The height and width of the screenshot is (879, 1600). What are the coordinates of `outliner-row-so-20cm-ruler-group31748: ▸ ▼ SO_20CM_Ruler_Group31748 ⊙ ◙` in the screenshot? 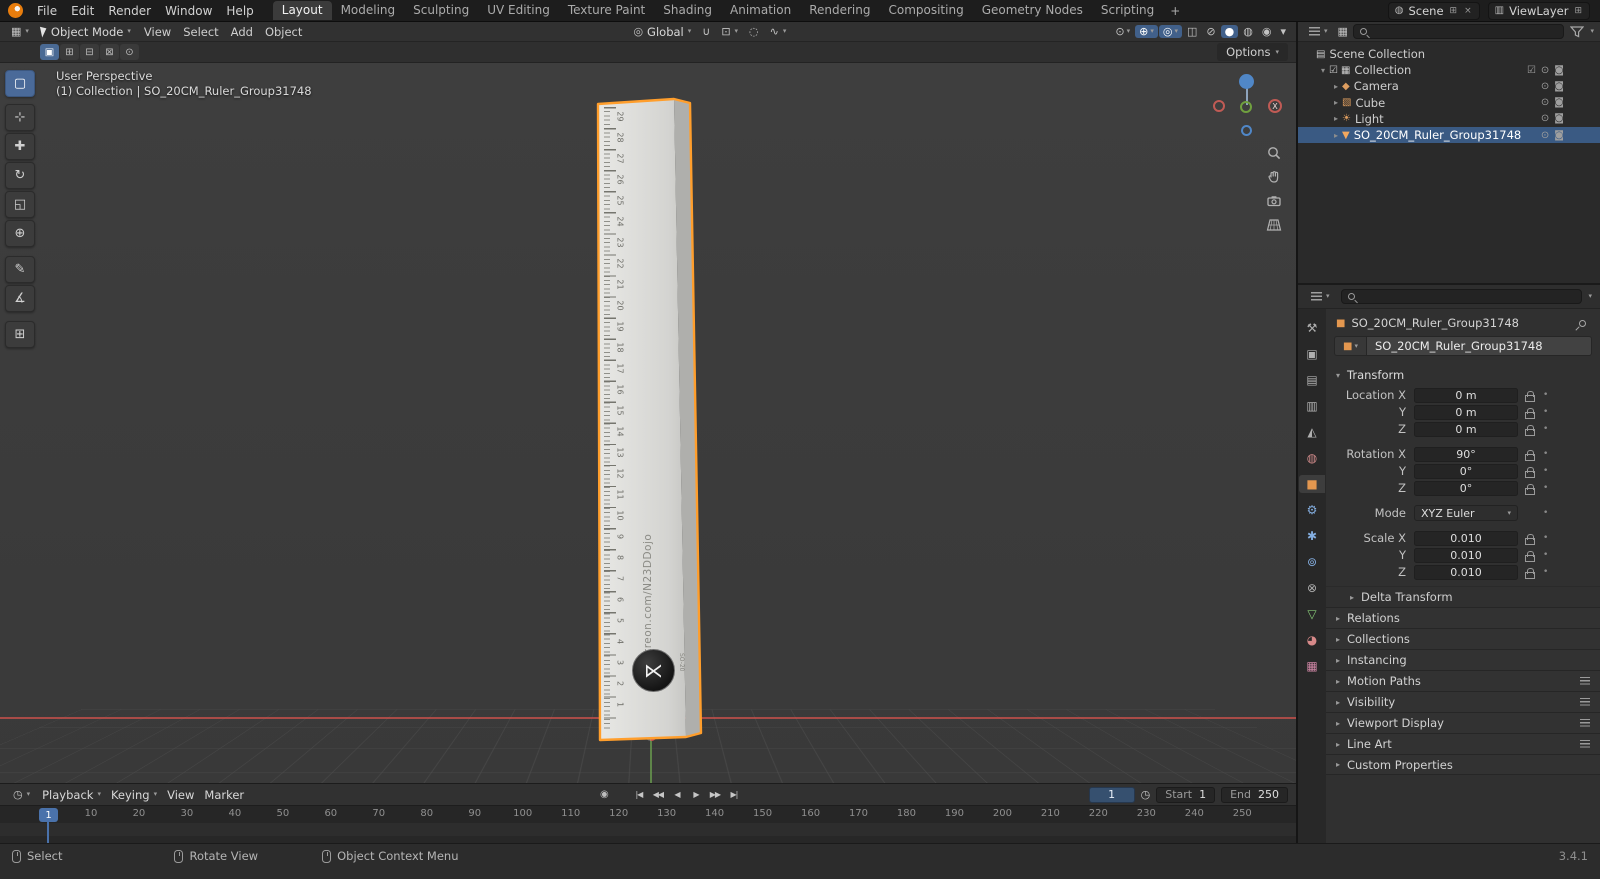 It's located at (1449, 135).